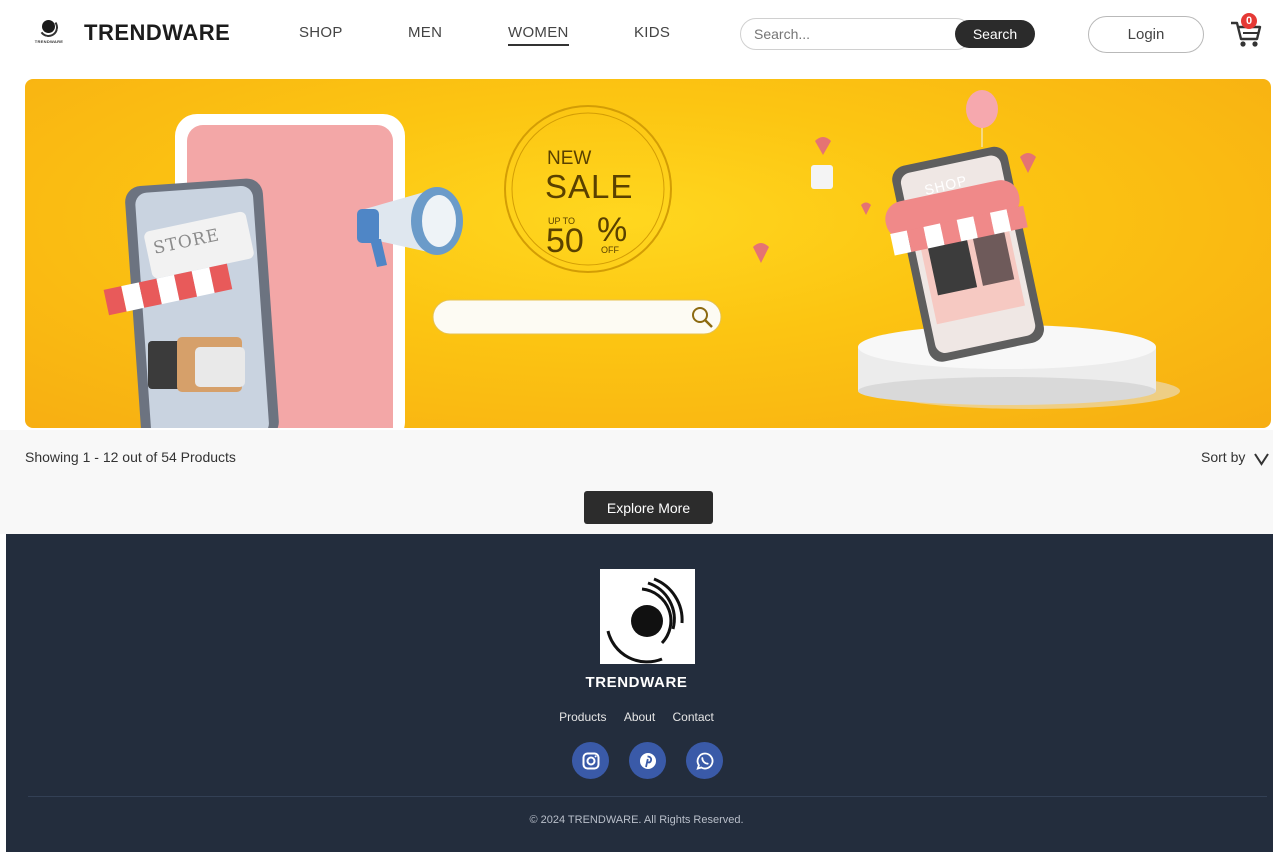 Image resolution: width=1273 pixels, height=852 pixels. What do you see at coordinates (652, 32) in the screenshot?
I see `nav-link-kids: KIDS` at bounding box center [652, 32].